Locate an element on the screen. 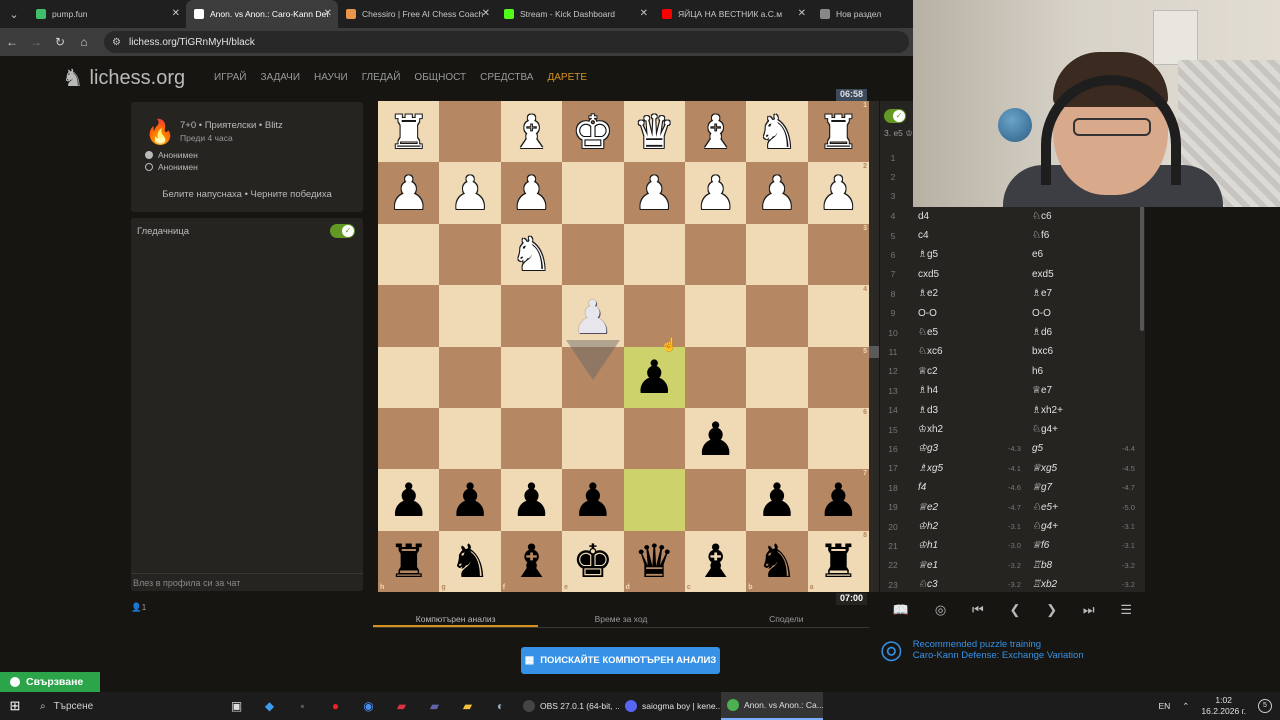 Image resolution: width=1280 pixels, height=720 pixels. board-square: ♜ is located at coordinates (409, 132).